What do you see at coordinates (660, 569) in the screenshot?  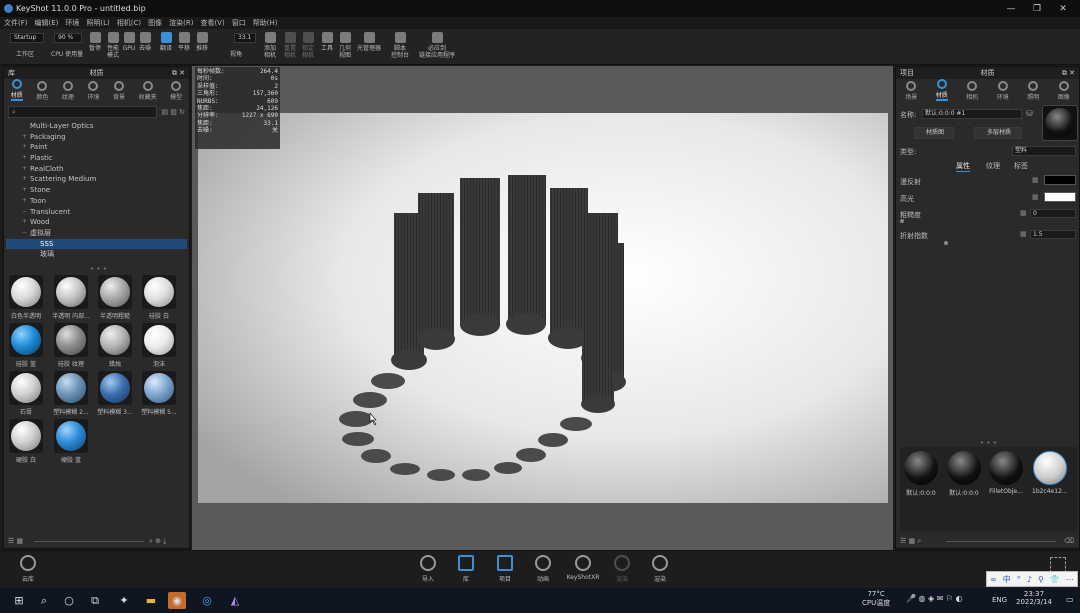 I see `render-button: 渲染` at bounding box center [660, 569].